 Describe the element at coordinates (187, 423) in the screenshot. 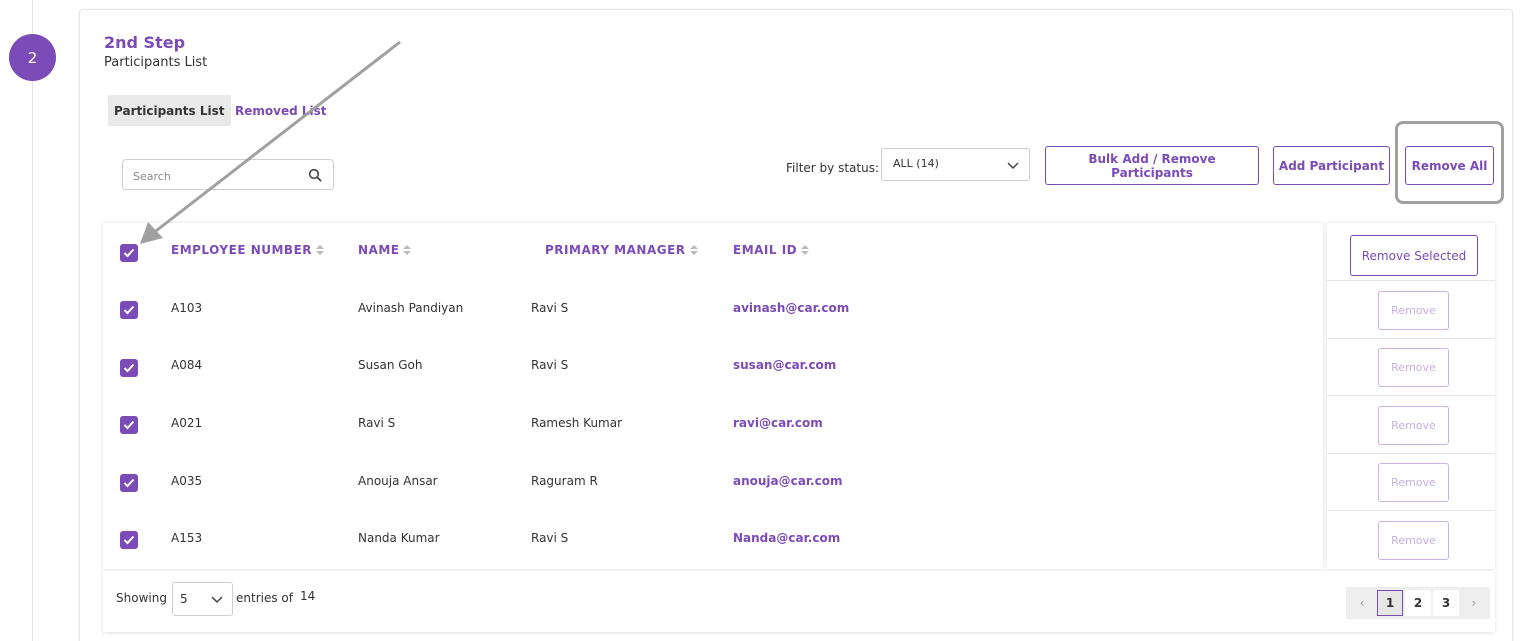

I see `cell-employee-number: A021` at that location.